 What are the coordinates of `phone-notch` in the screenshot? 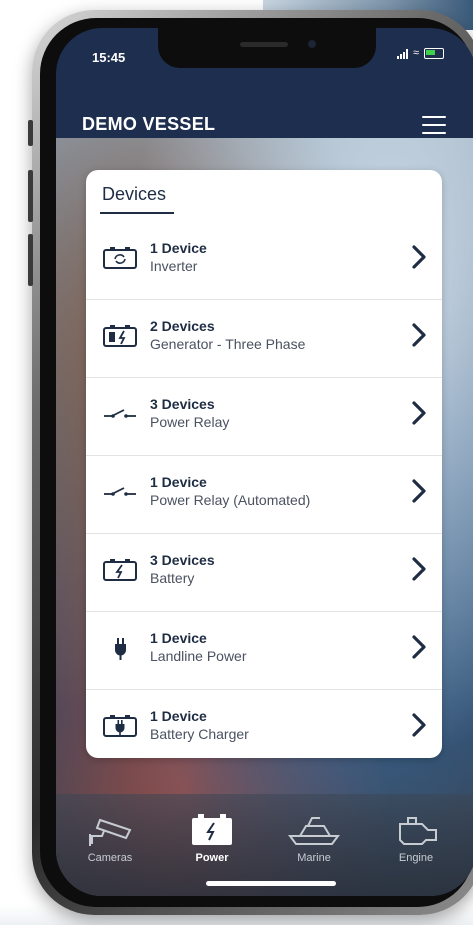 It's located at (267, 48).